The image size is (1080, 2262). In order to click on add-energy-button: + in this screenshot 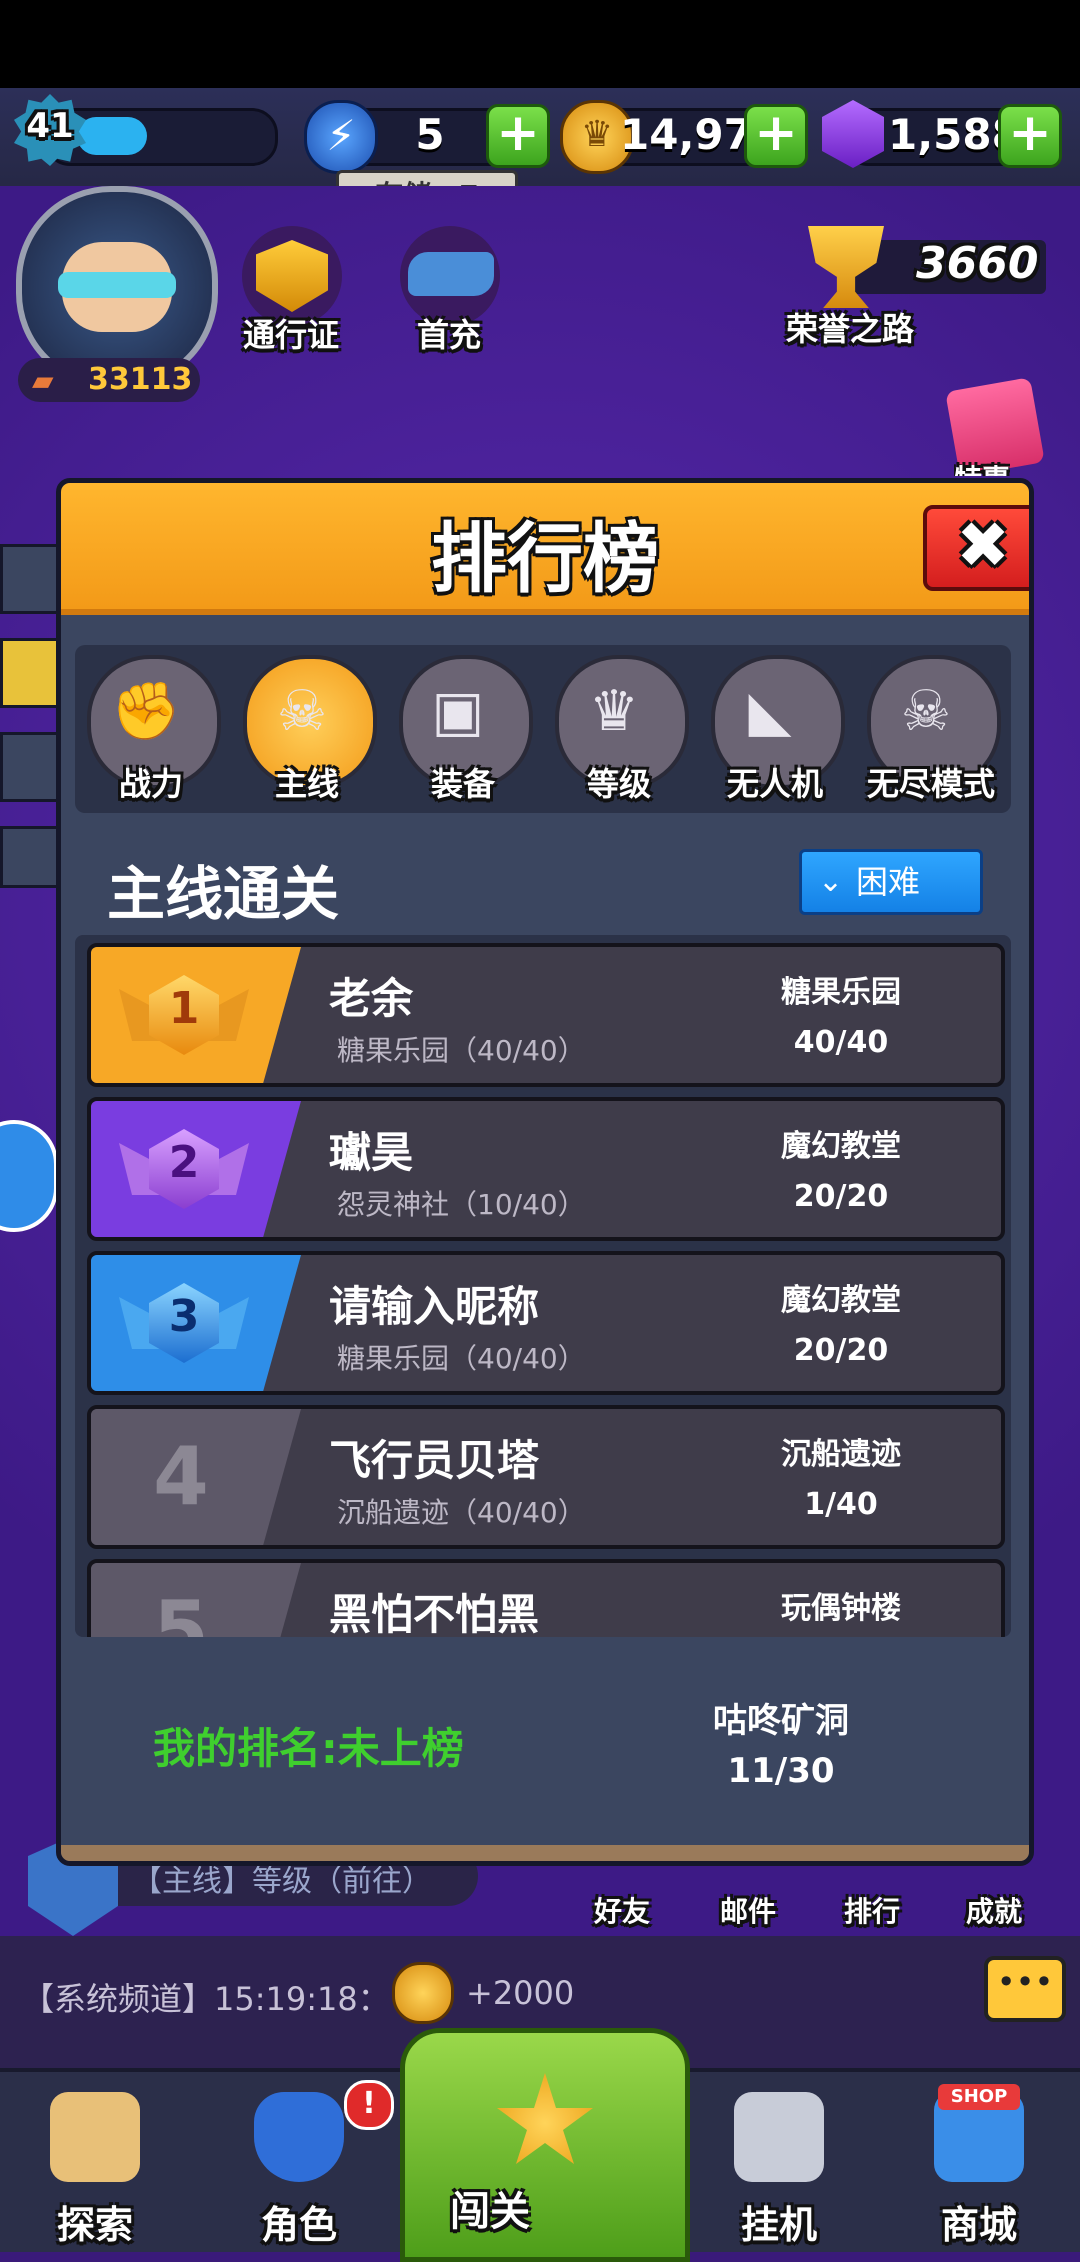, I will do `click(518, 136)`.